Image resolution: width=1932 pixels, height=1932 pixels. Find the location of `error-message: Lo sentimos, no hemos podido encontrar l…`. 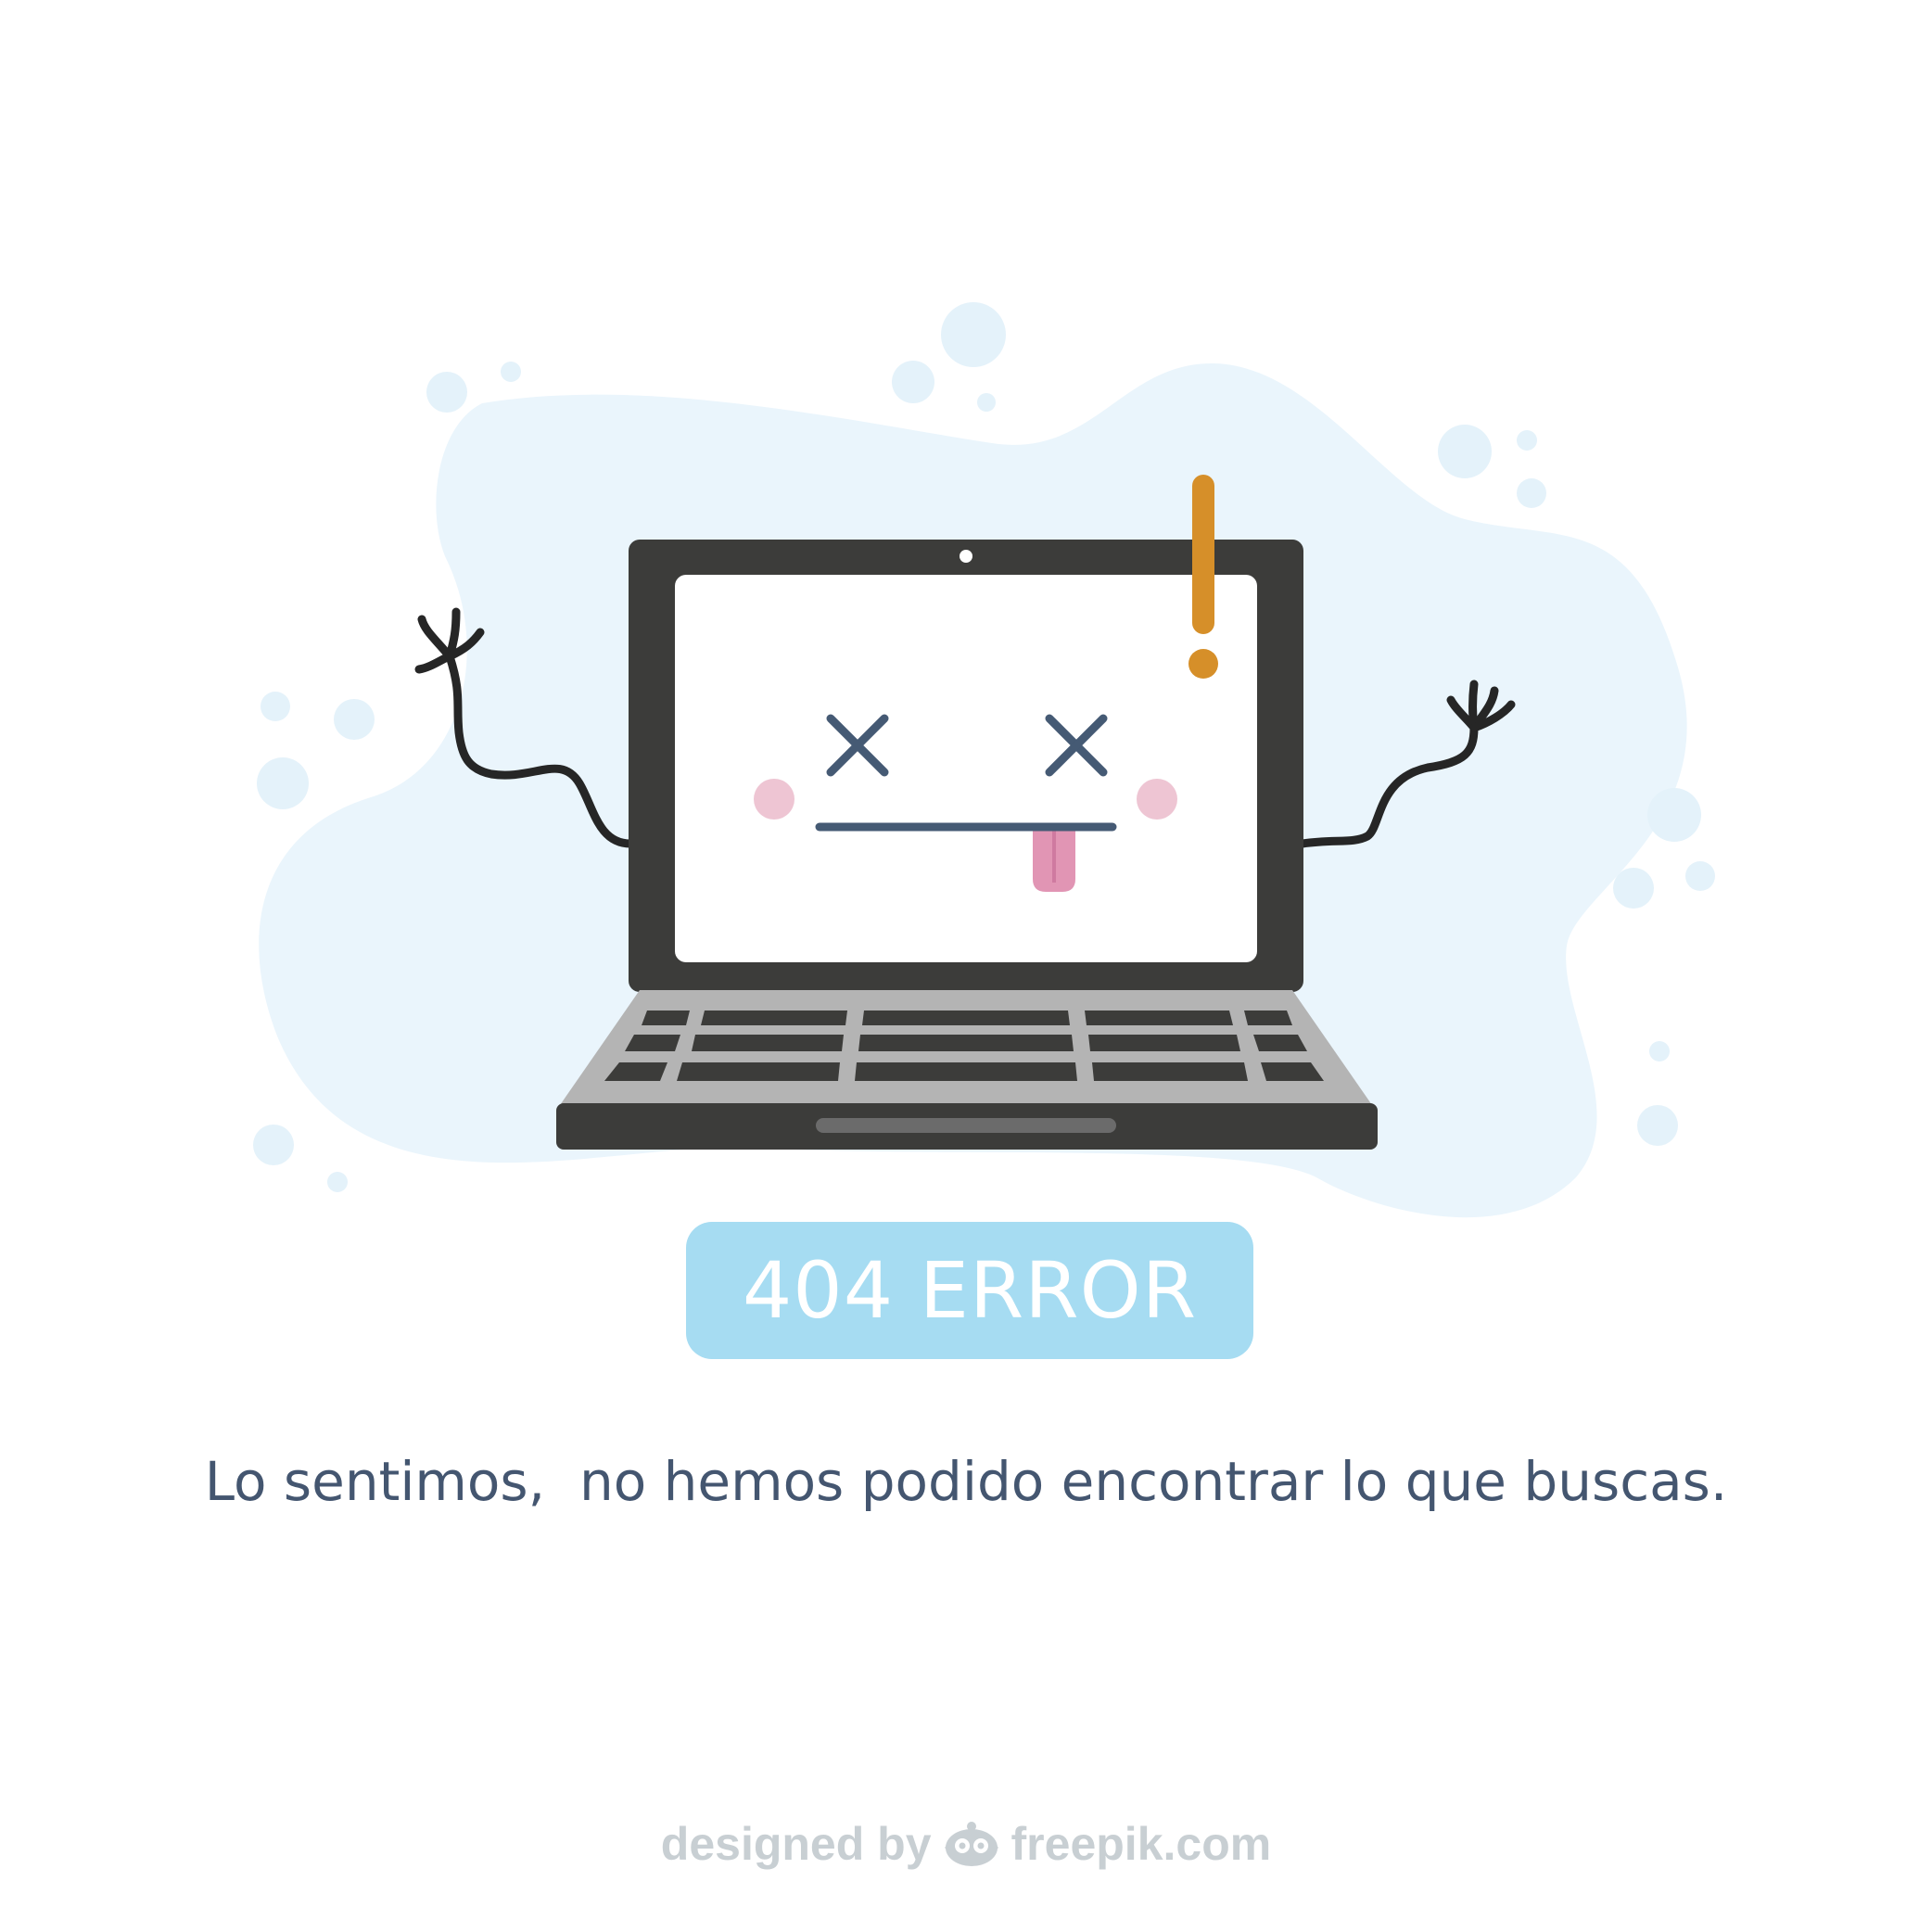

error-message: Lo sentimos, no hemos podido encontrar l… is located at coordinates (966, 1481).